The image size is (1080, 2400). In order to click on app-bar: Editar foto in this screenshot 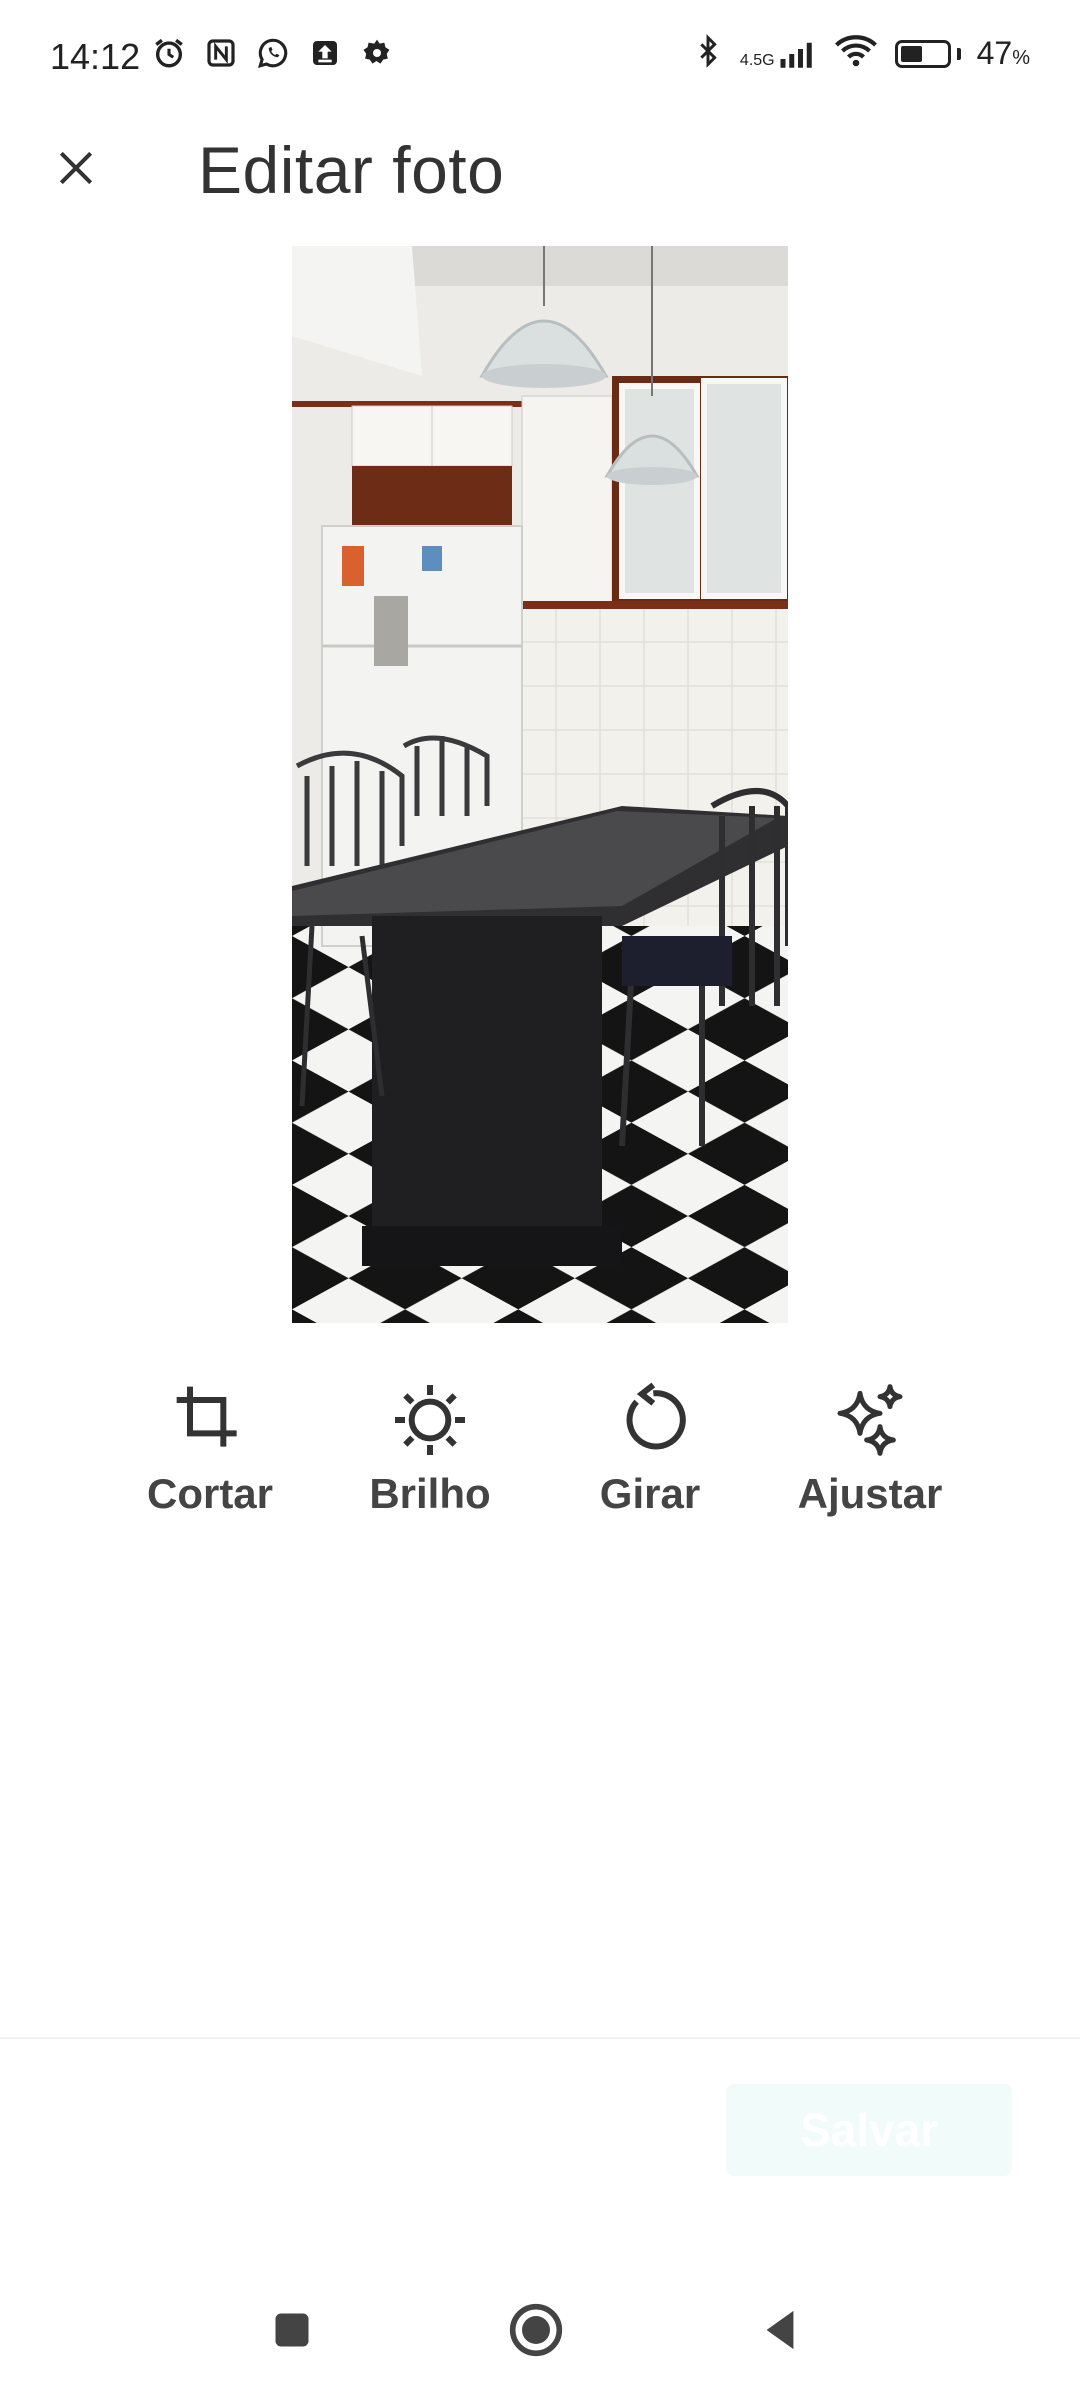, I will do `click(540, 170)`.